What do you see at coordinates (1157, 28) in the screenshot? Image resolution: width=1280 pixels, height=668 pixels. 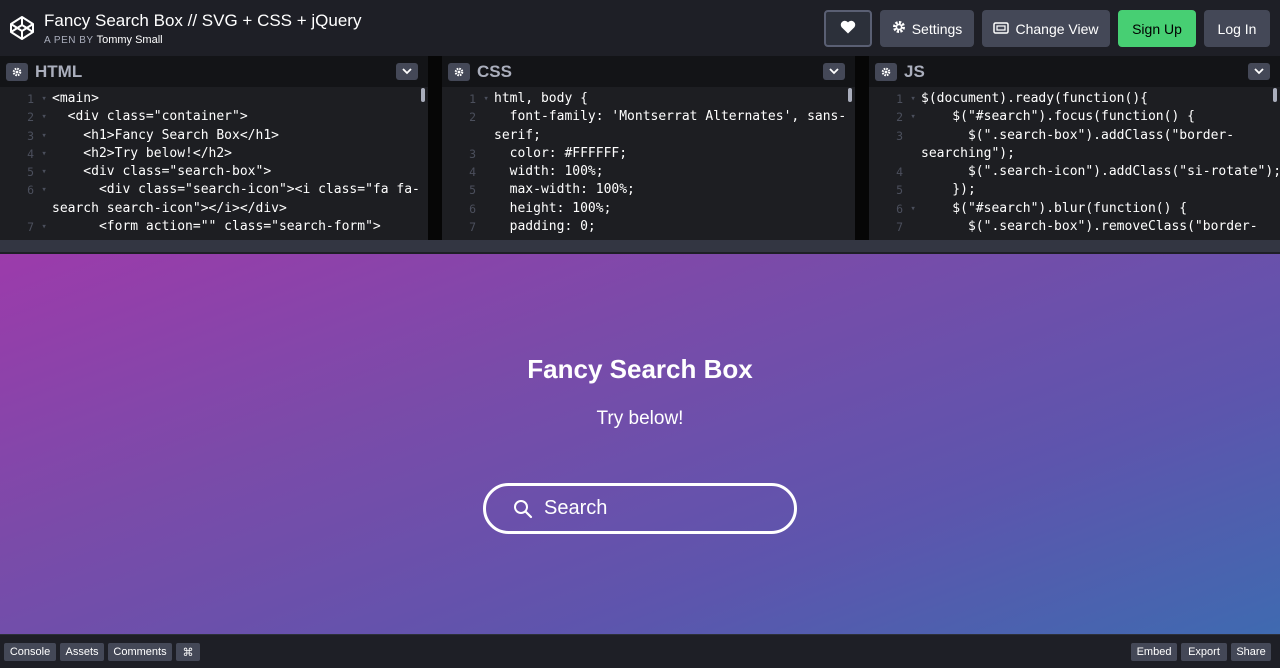 I see `sign-up-button: Sign Up` at bounding box center [1157, 28].